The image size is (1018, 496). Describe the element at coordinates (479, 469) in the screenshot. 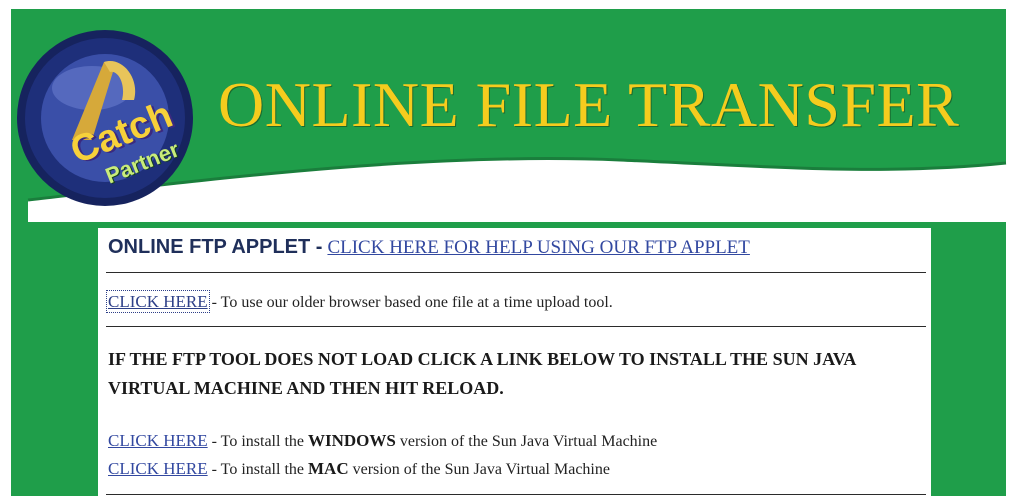

I see `mac-text-after: version of the Sun Java Virtual Machine` at that location.